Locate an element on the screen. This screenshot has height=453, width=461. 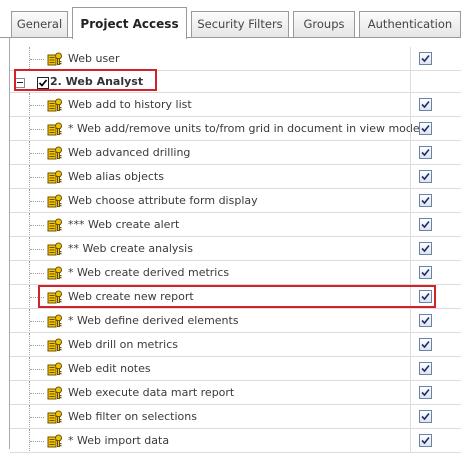
privilege-label: * Web define derived elements is located at coordinates (153, 320).